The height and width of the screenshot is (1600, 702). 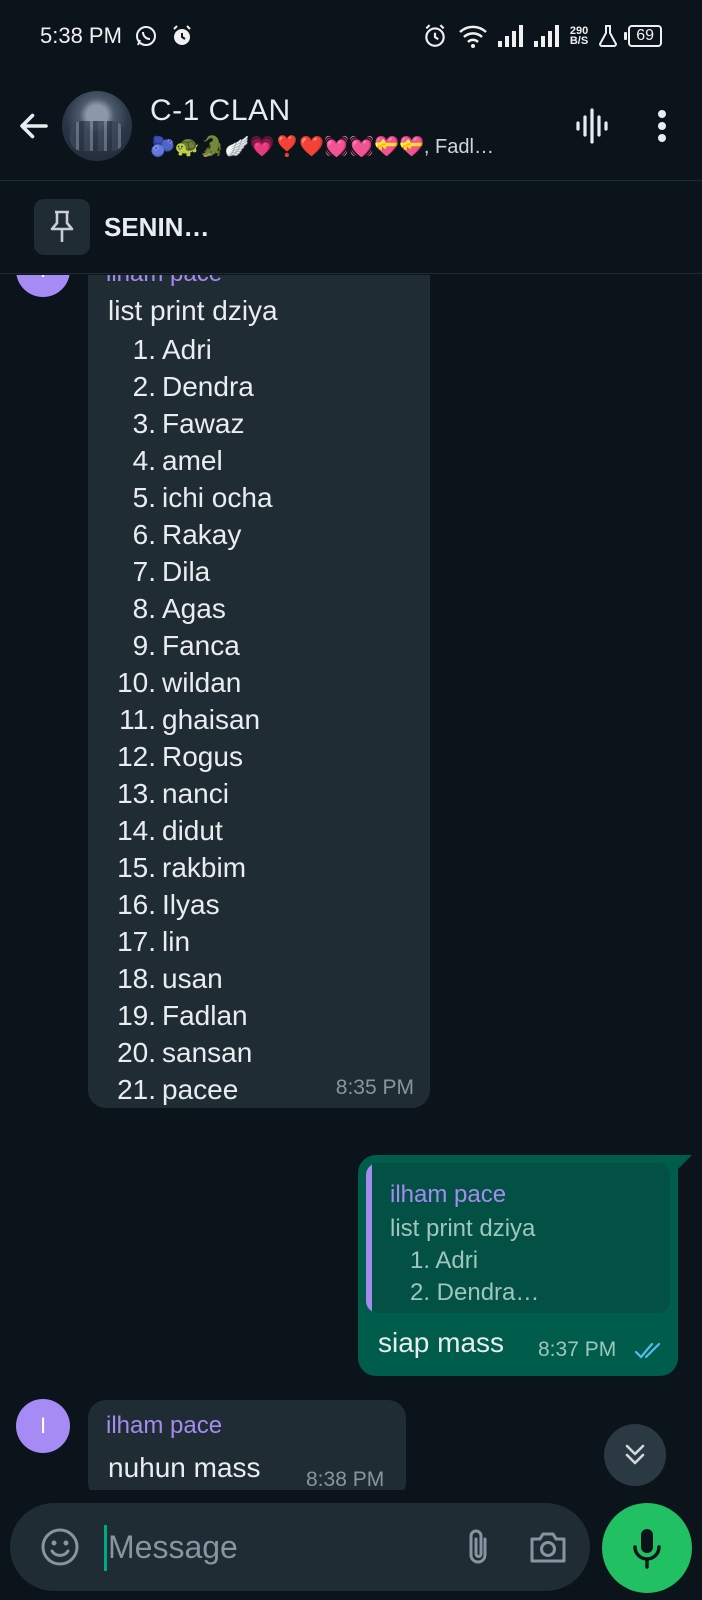 What do you see at coordinates (189, 830) in the screenshot?
I see `list-item: 14. didut` at bounding box center [189, 830].